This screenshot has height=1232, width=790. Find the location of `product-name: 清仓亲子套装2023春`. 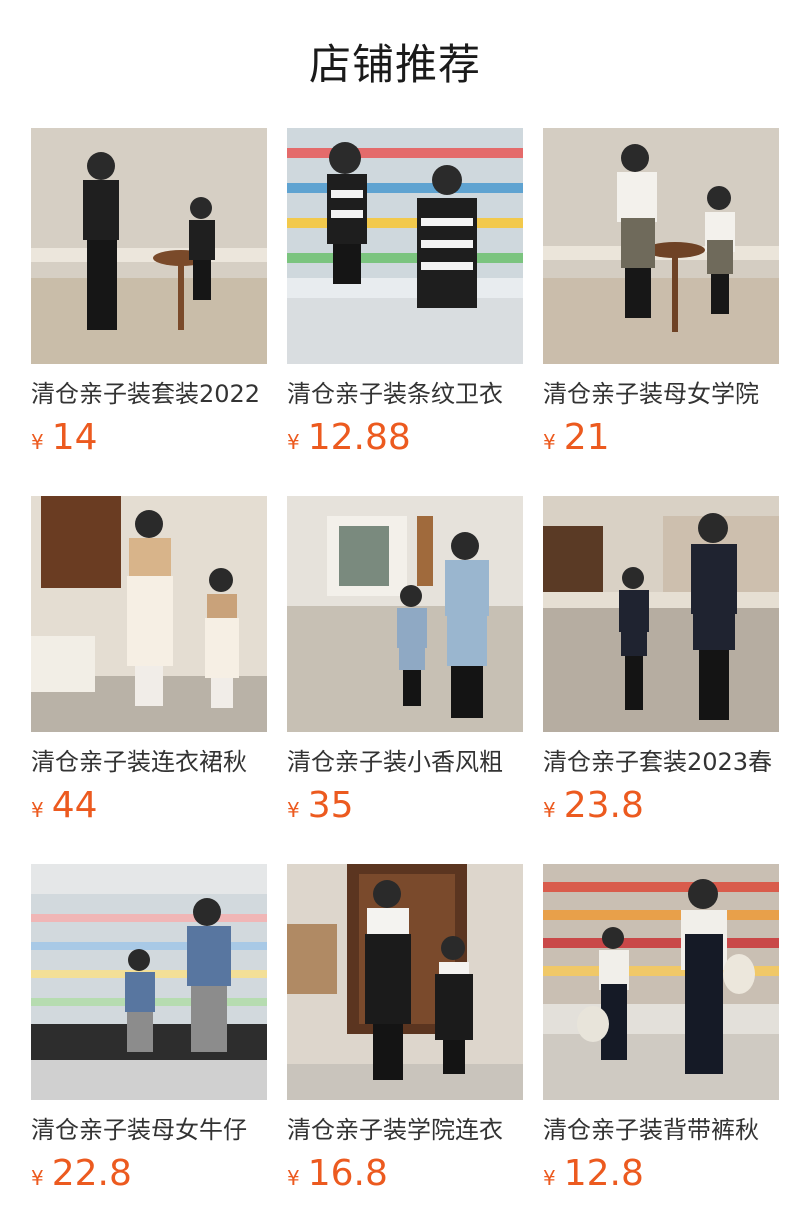

product-name: 清仓亲子套装2023春 is located at coordinates (661, 762).